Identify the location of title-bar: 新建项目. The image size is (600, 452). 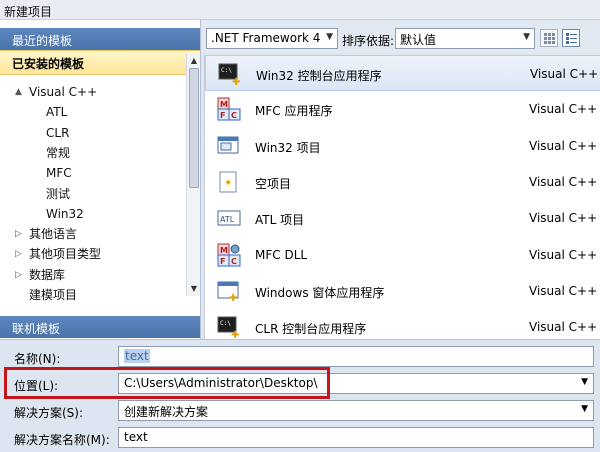
(300, 10).